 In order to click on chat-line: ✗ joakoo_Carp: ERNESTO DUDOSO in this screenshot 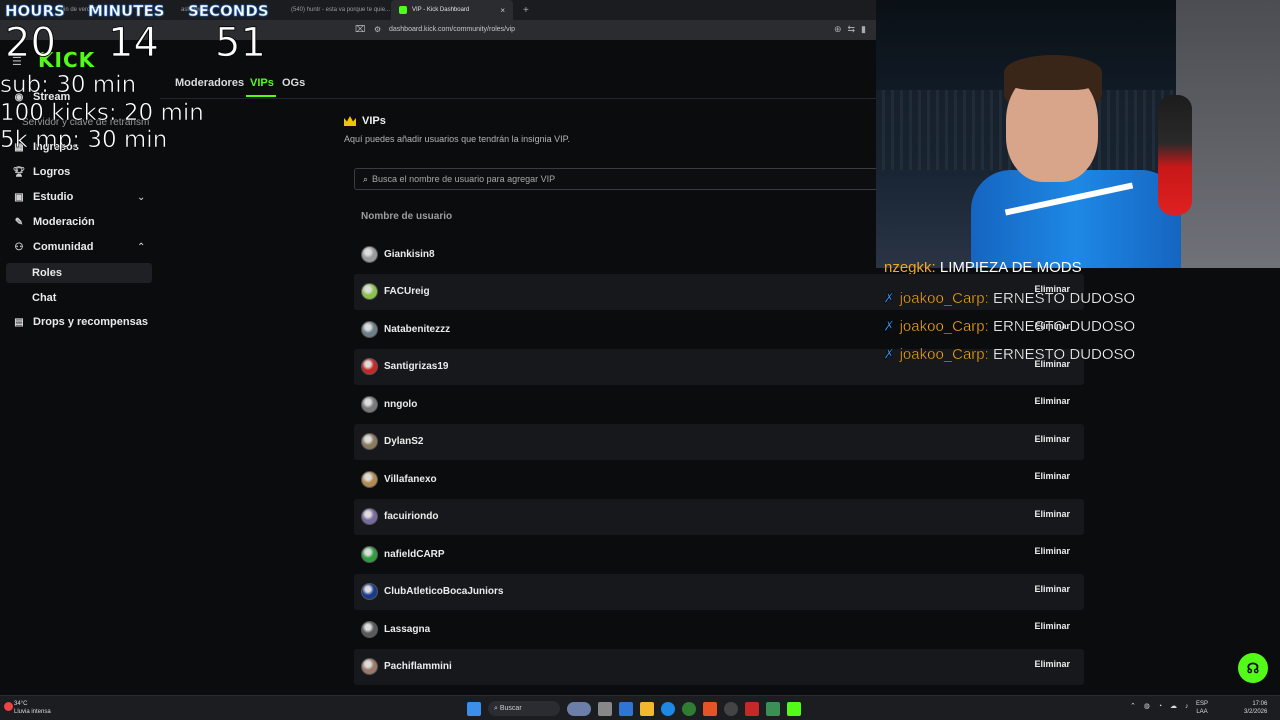, I will do `click(1009, 326)`.